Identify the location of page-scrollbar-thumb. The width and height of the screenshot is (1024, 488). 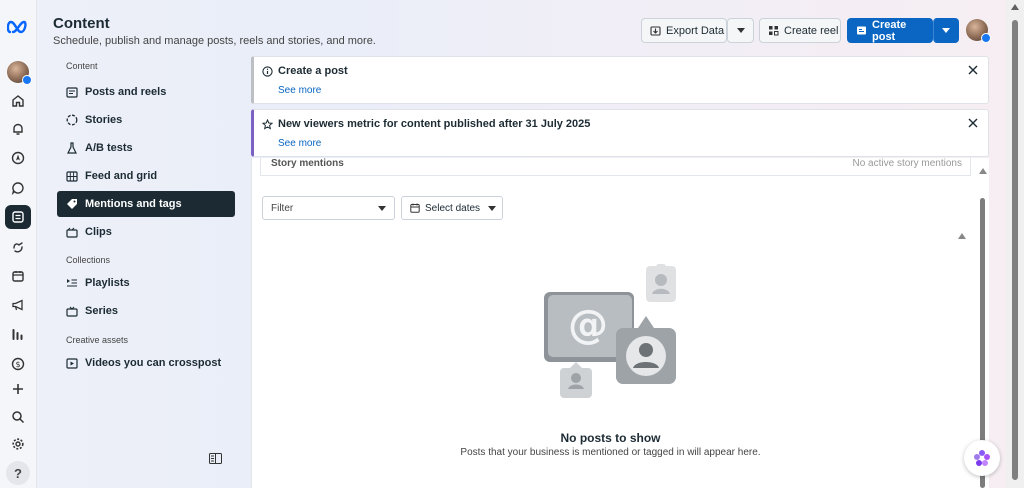
(1015, 250).